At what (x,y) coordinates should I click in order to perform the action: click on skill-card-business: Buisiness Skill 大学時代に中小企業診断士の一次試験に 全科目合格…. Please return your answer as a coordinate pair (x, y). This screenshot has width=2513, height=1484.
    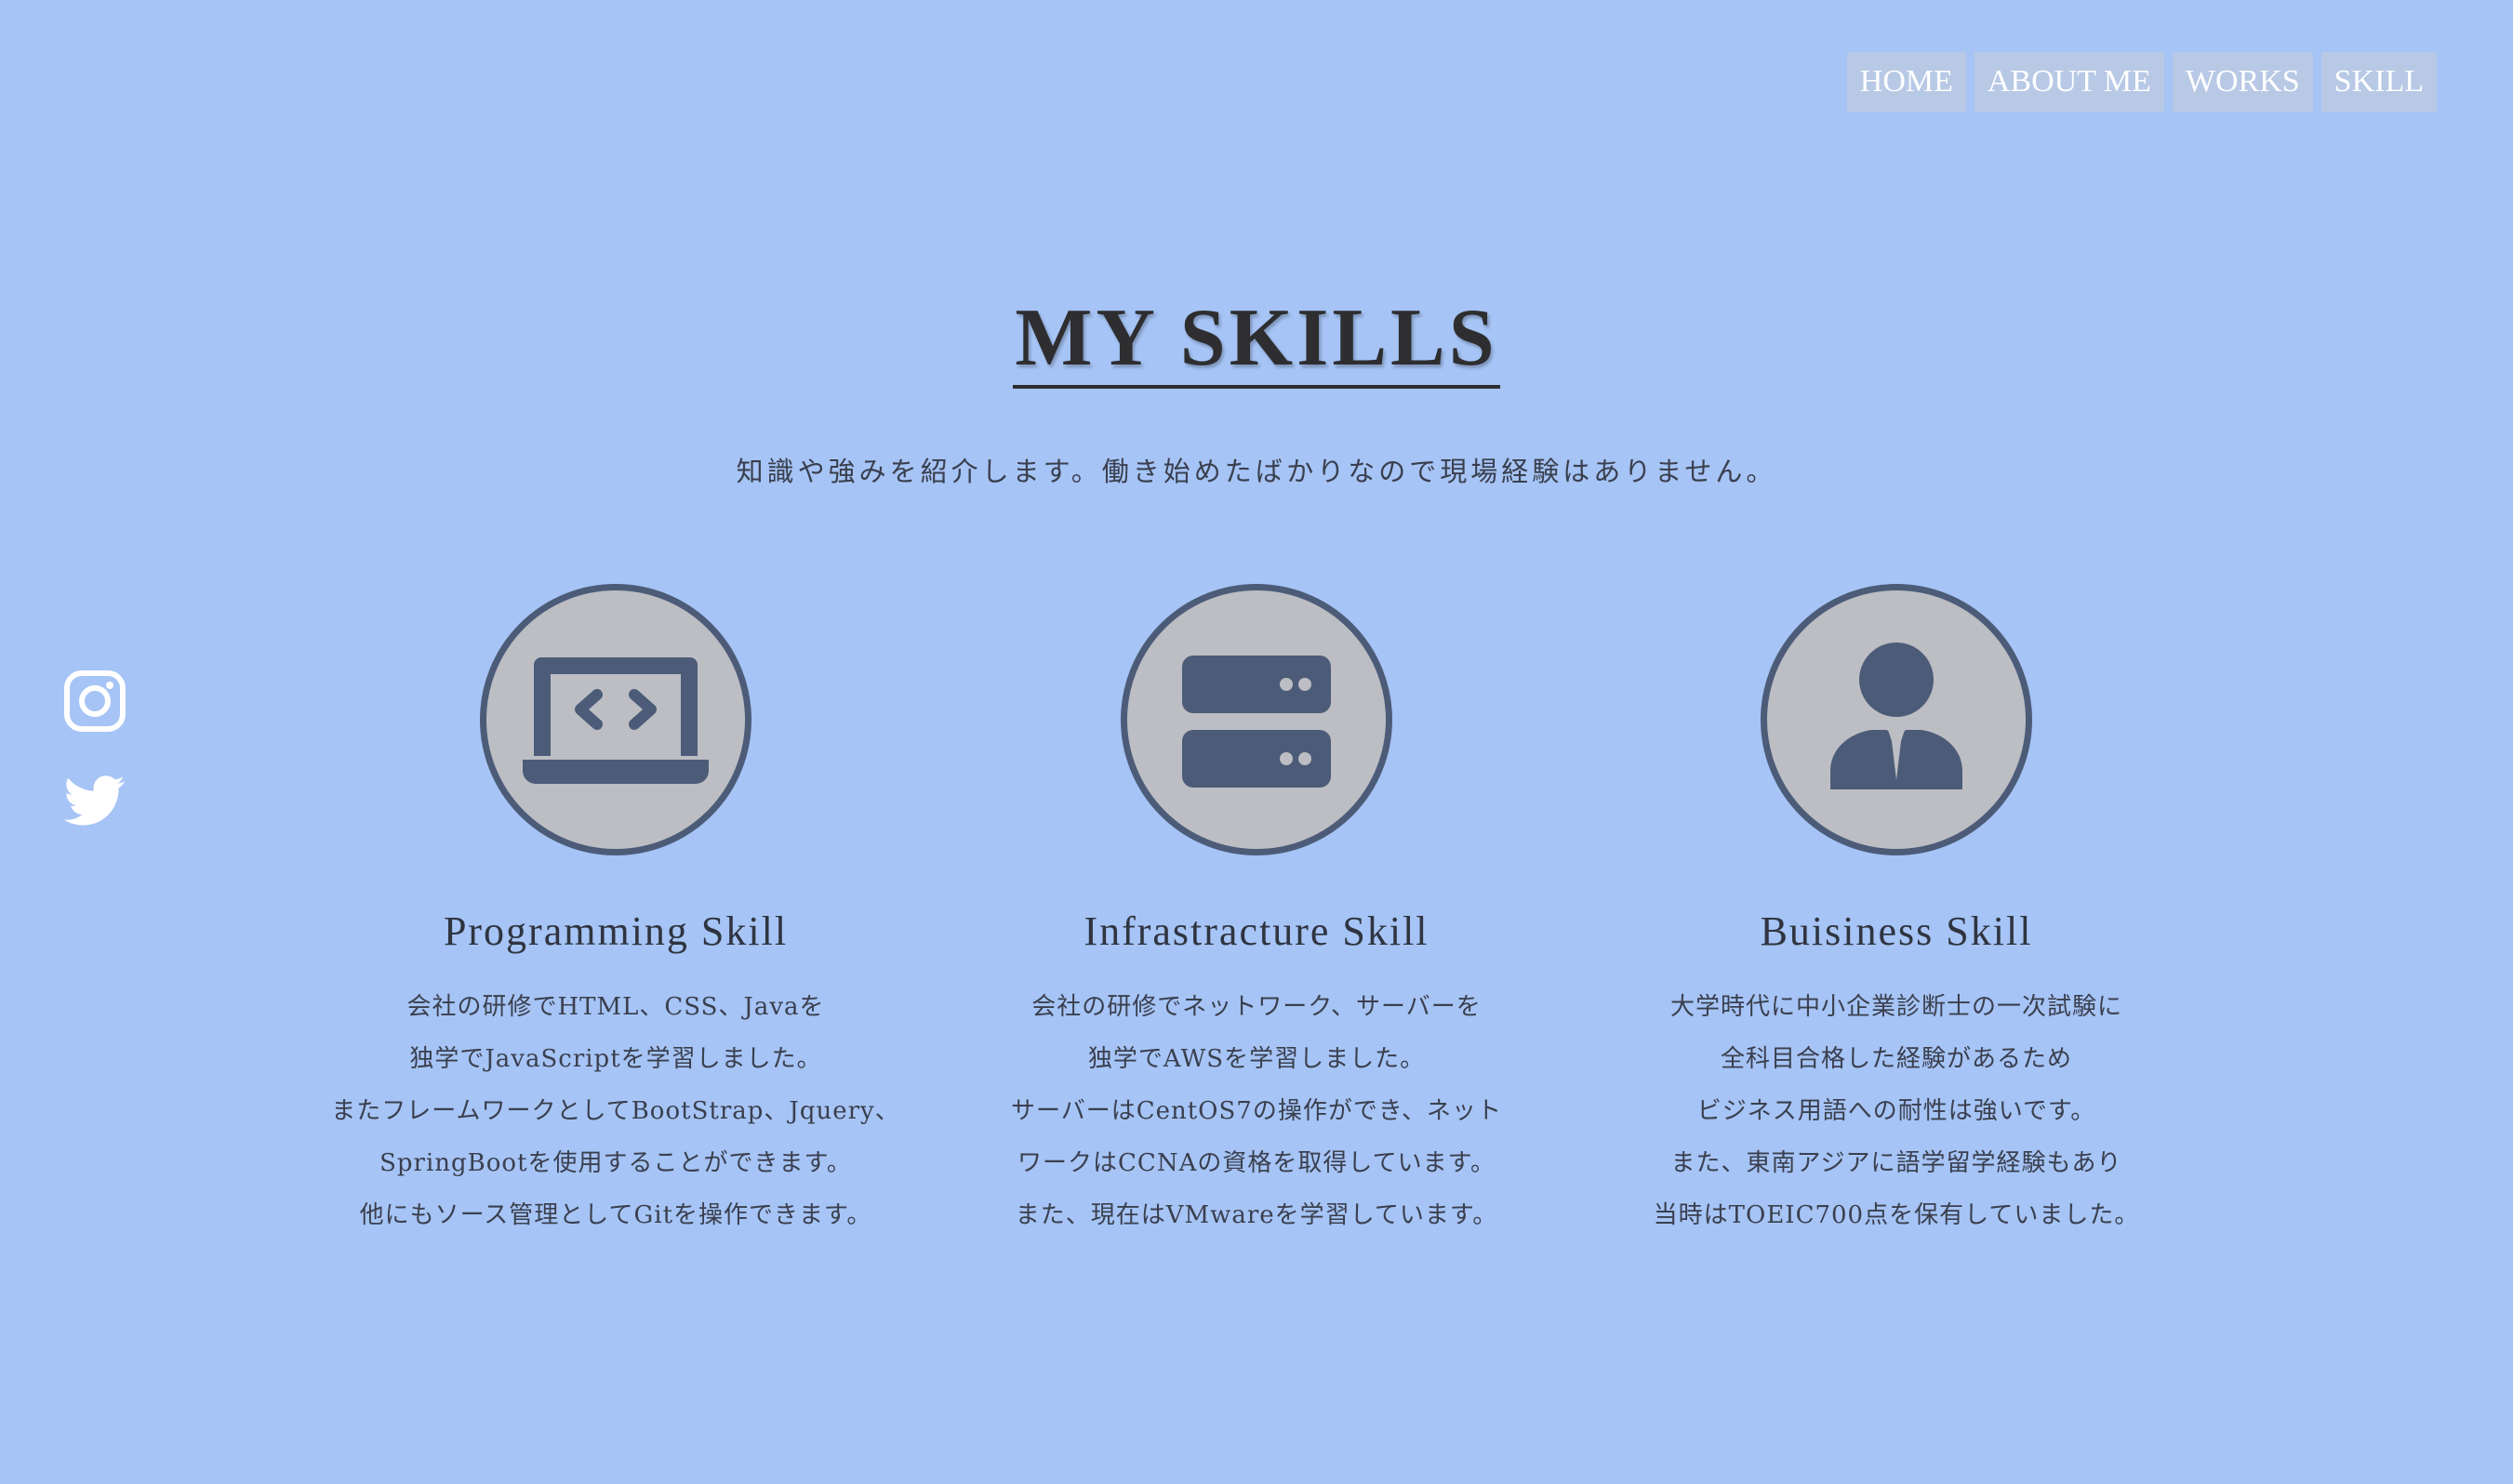
    Looking at the image, I should click on (1896, 912).